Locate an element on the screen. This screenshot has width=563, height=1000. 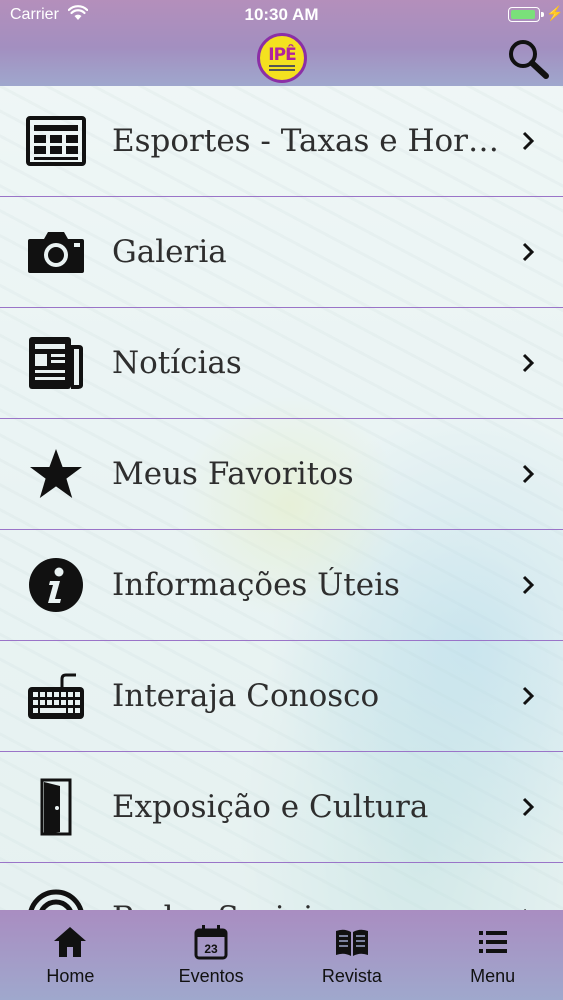
book-icon is located at coordinates (351, 942).